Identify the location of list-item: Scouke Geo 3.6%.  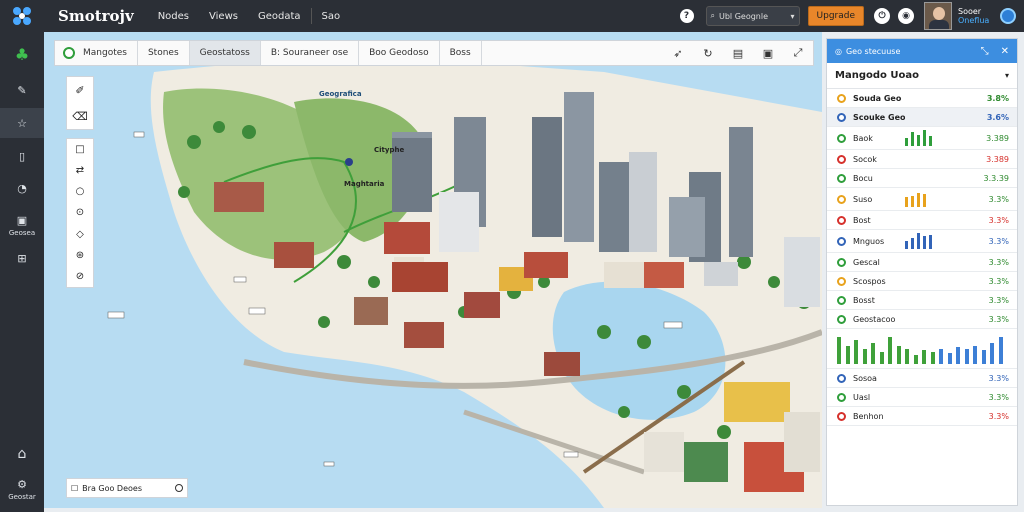
(922, 117).